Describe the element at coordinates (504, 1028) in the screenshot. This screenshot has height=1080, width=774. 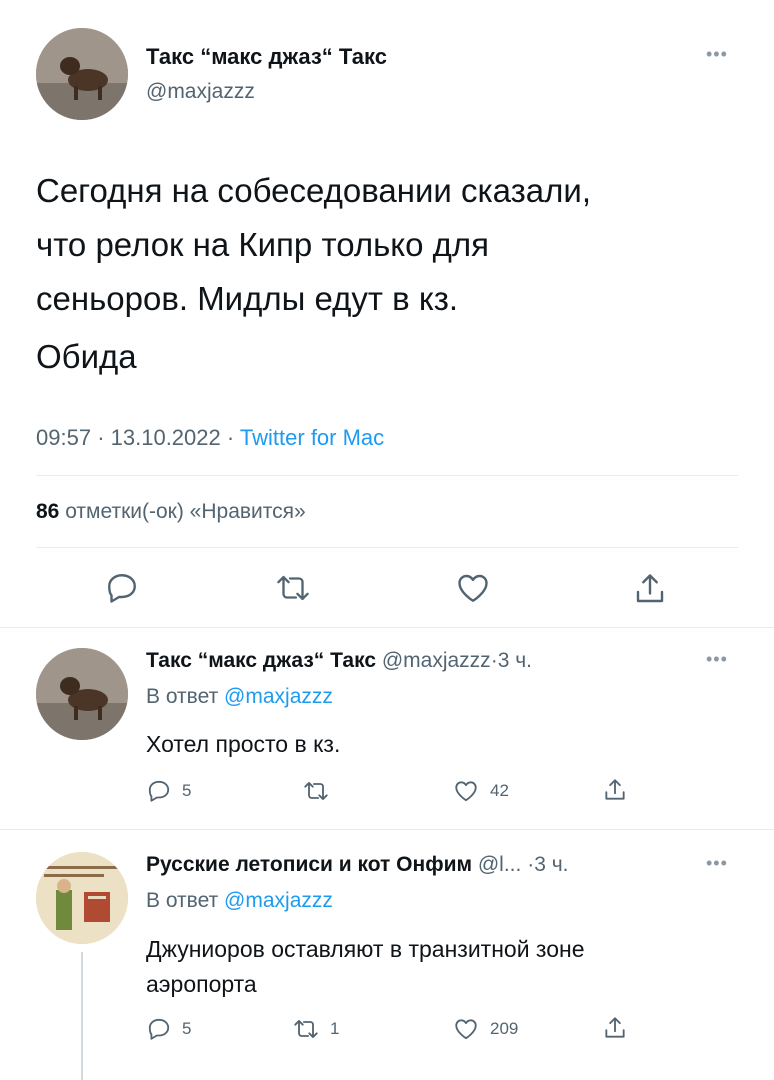
I see `like-count: 209` at that location.